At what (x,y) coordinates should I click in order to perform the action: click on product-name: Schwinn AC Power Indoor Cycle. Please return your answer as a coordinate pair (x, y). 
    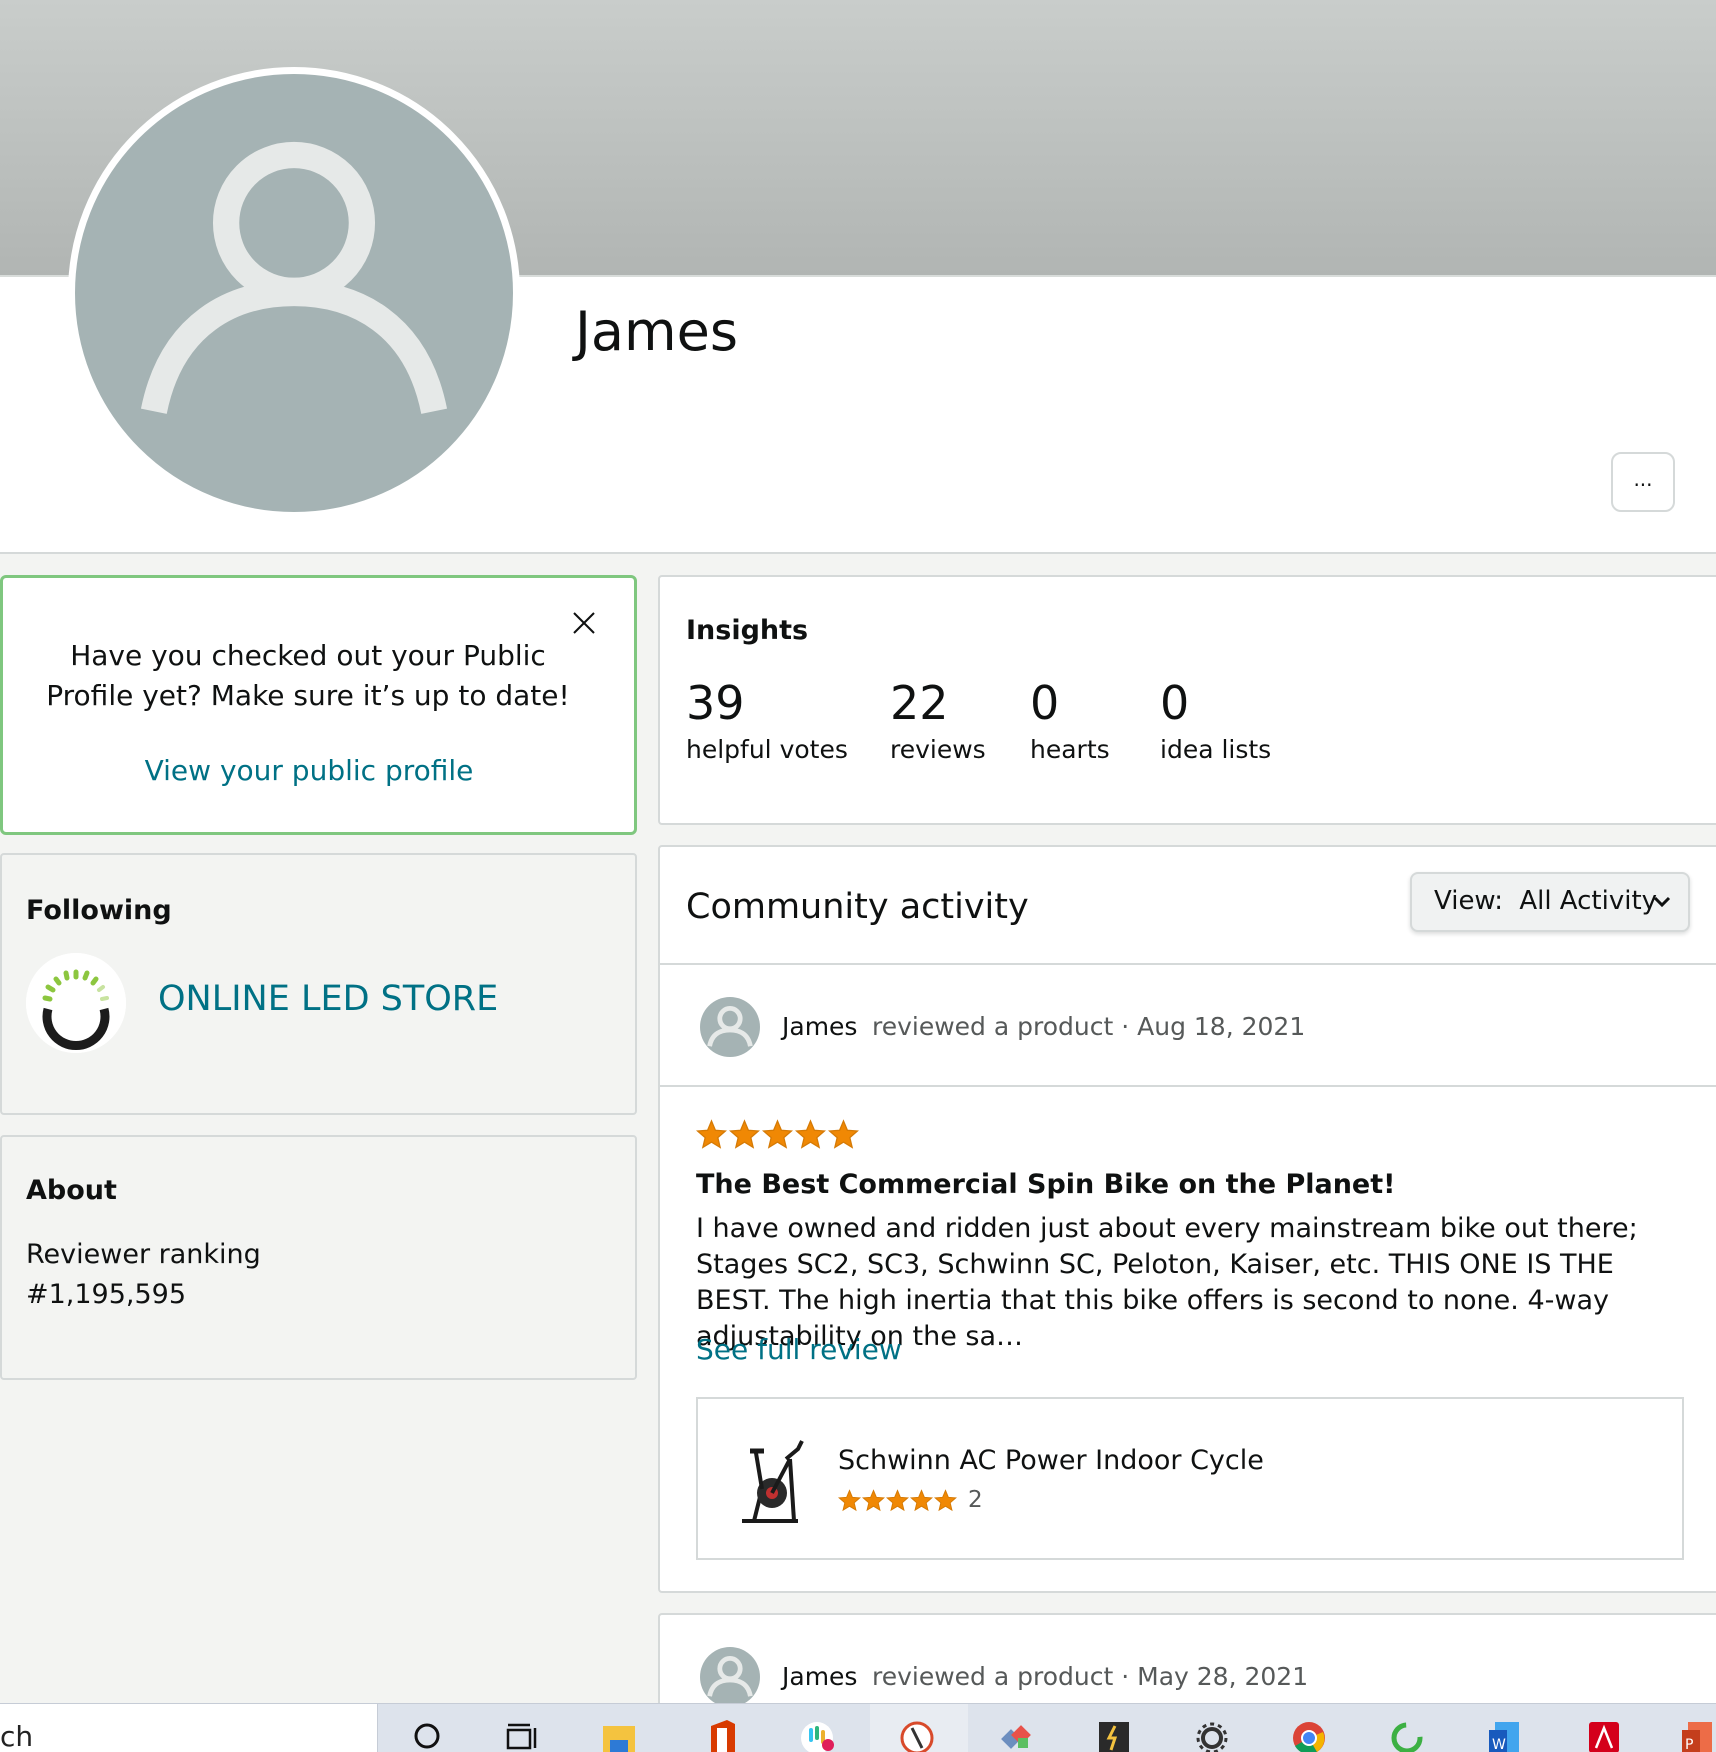
    Looking at the image, I should click on (1051, 1460).